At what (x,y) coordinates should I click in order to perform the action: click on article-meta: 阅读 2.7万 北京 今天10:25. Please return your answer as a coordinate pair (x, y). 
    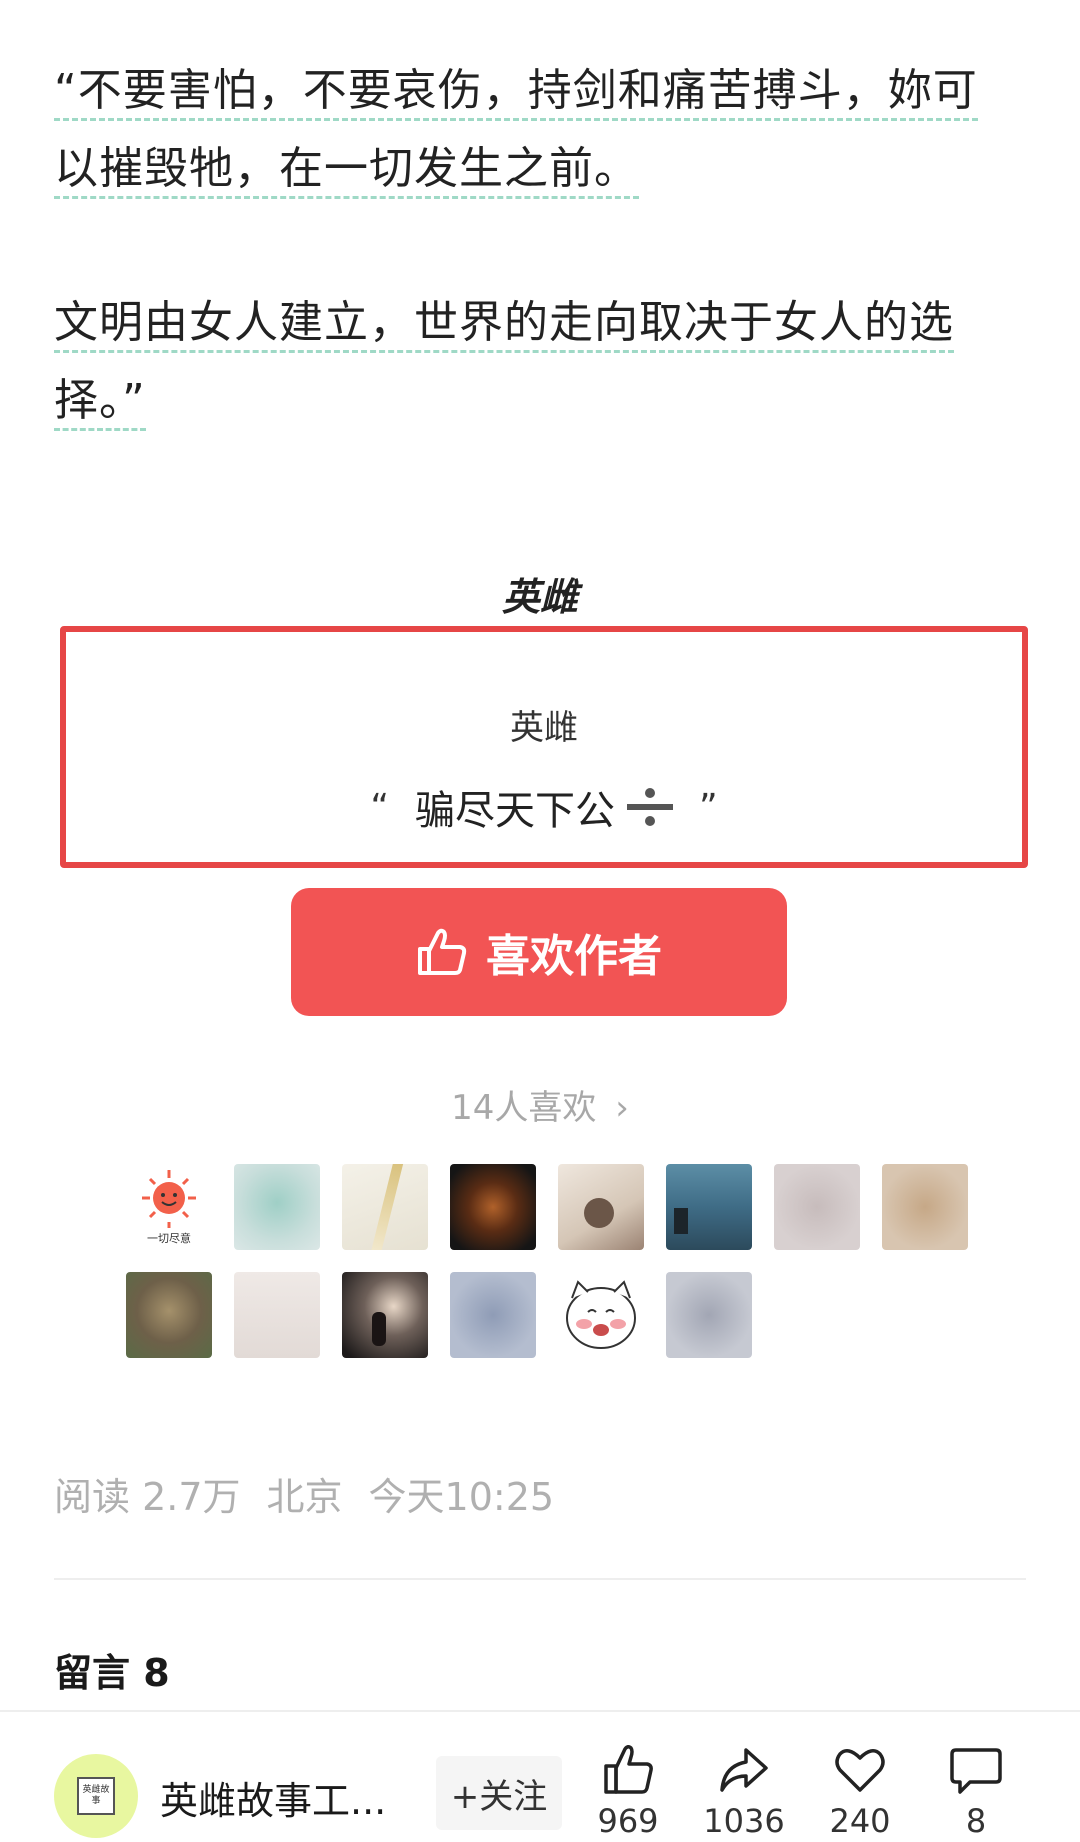
    Looking at the image, I should click on (304, 1493).